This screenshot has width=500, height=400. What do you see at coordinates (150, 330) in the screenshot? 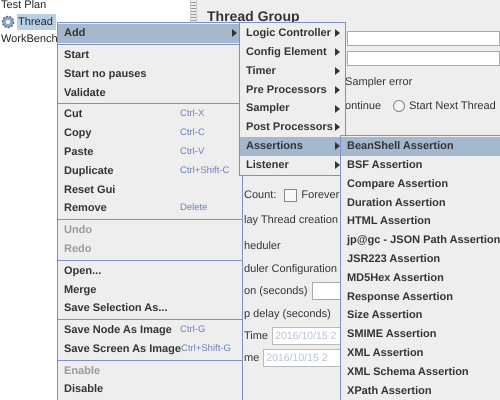
I see `menu-item: Save Node As Image Ctrl-G` at bounding box center [150, 330].